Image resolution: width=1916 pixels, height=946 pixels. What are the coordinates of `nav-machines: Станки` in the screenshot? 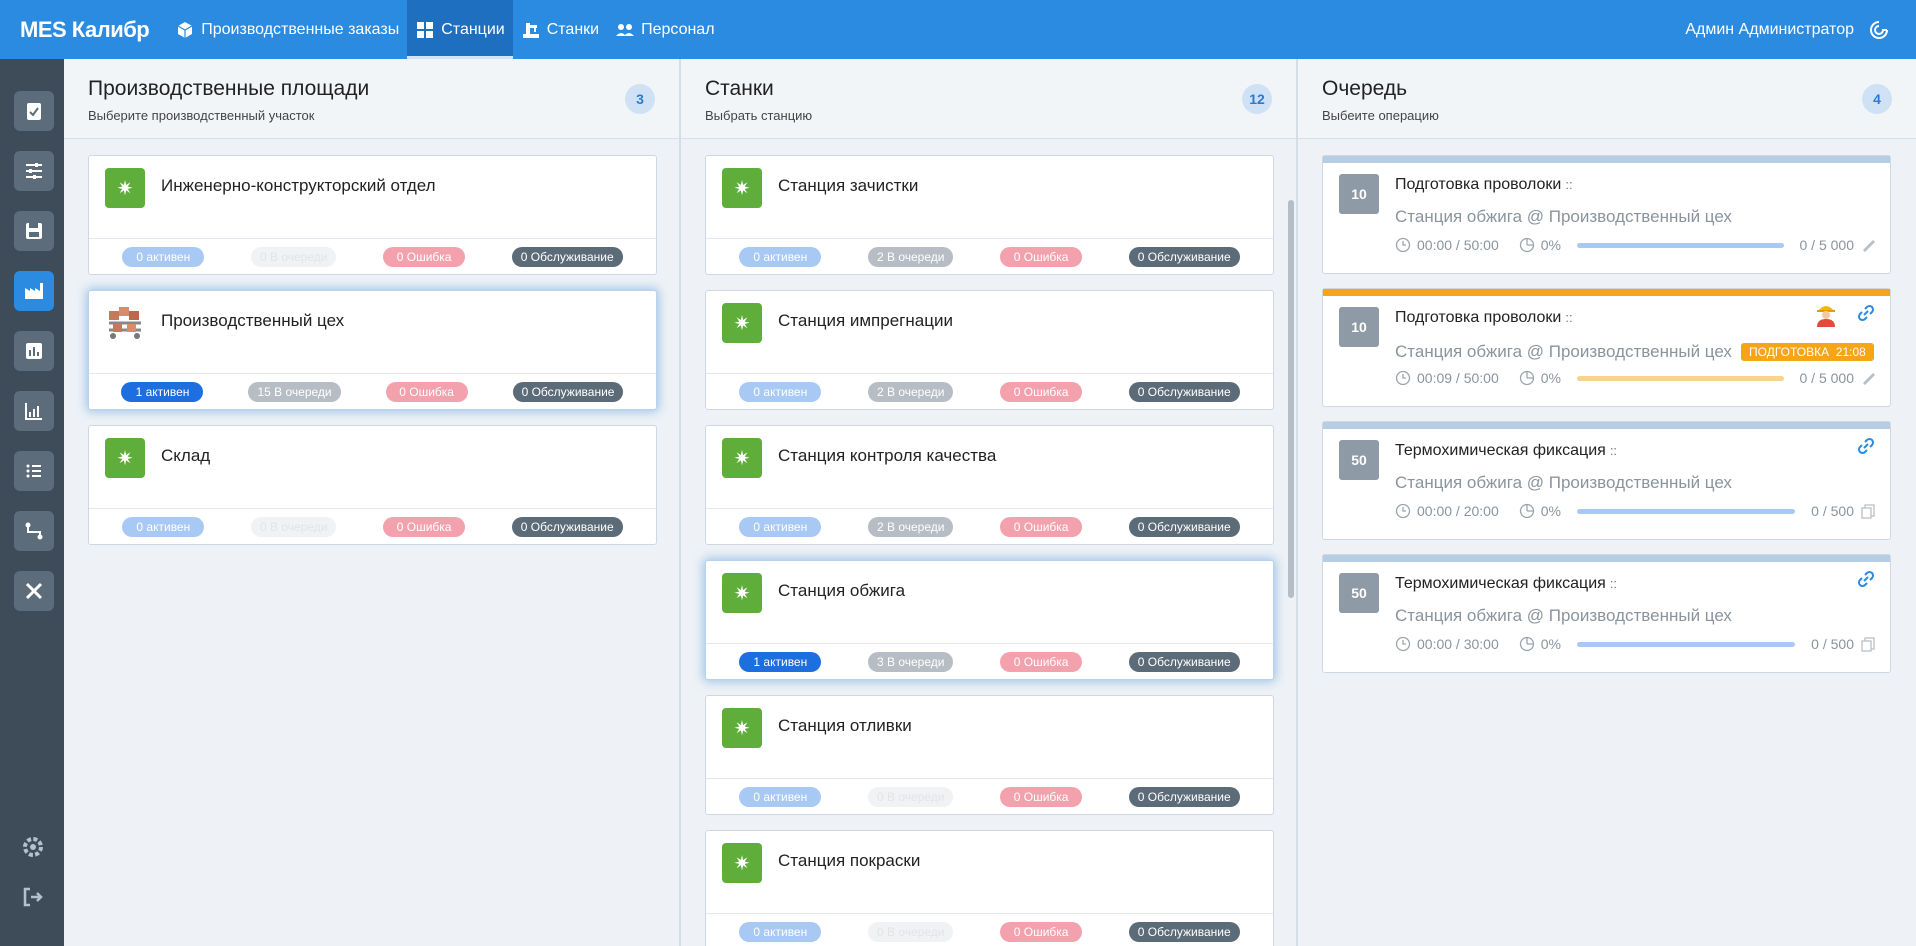 It's located at (560, 29).